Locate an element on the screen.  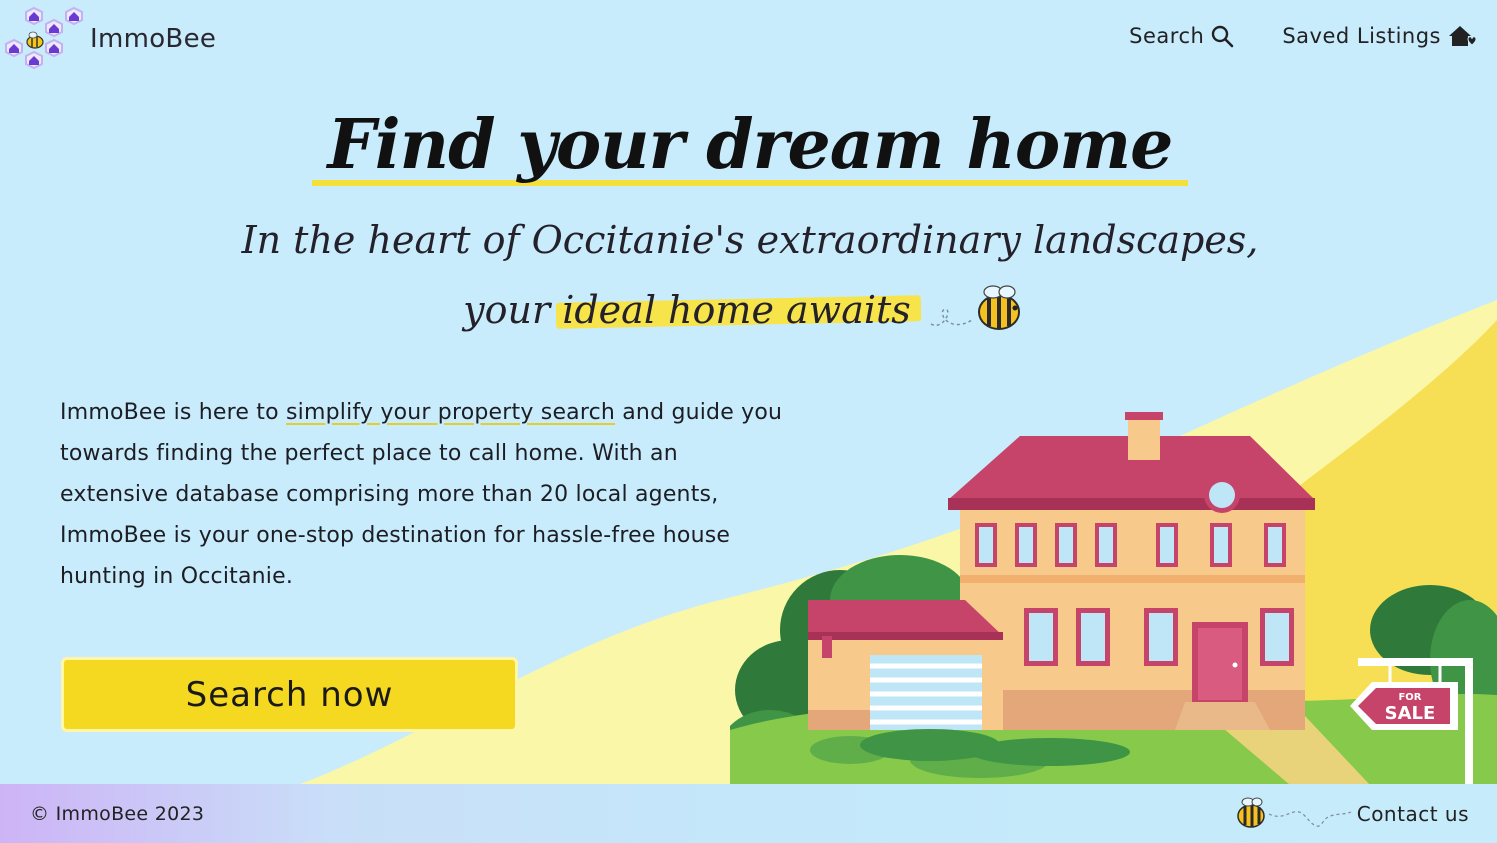
search-icon is located at coordinates (1223, 36).